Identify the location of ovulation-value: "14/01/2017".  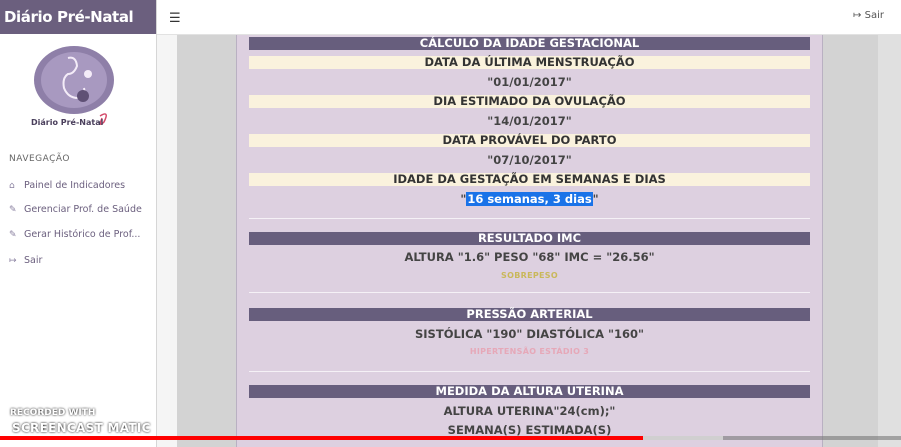
(529, 121).